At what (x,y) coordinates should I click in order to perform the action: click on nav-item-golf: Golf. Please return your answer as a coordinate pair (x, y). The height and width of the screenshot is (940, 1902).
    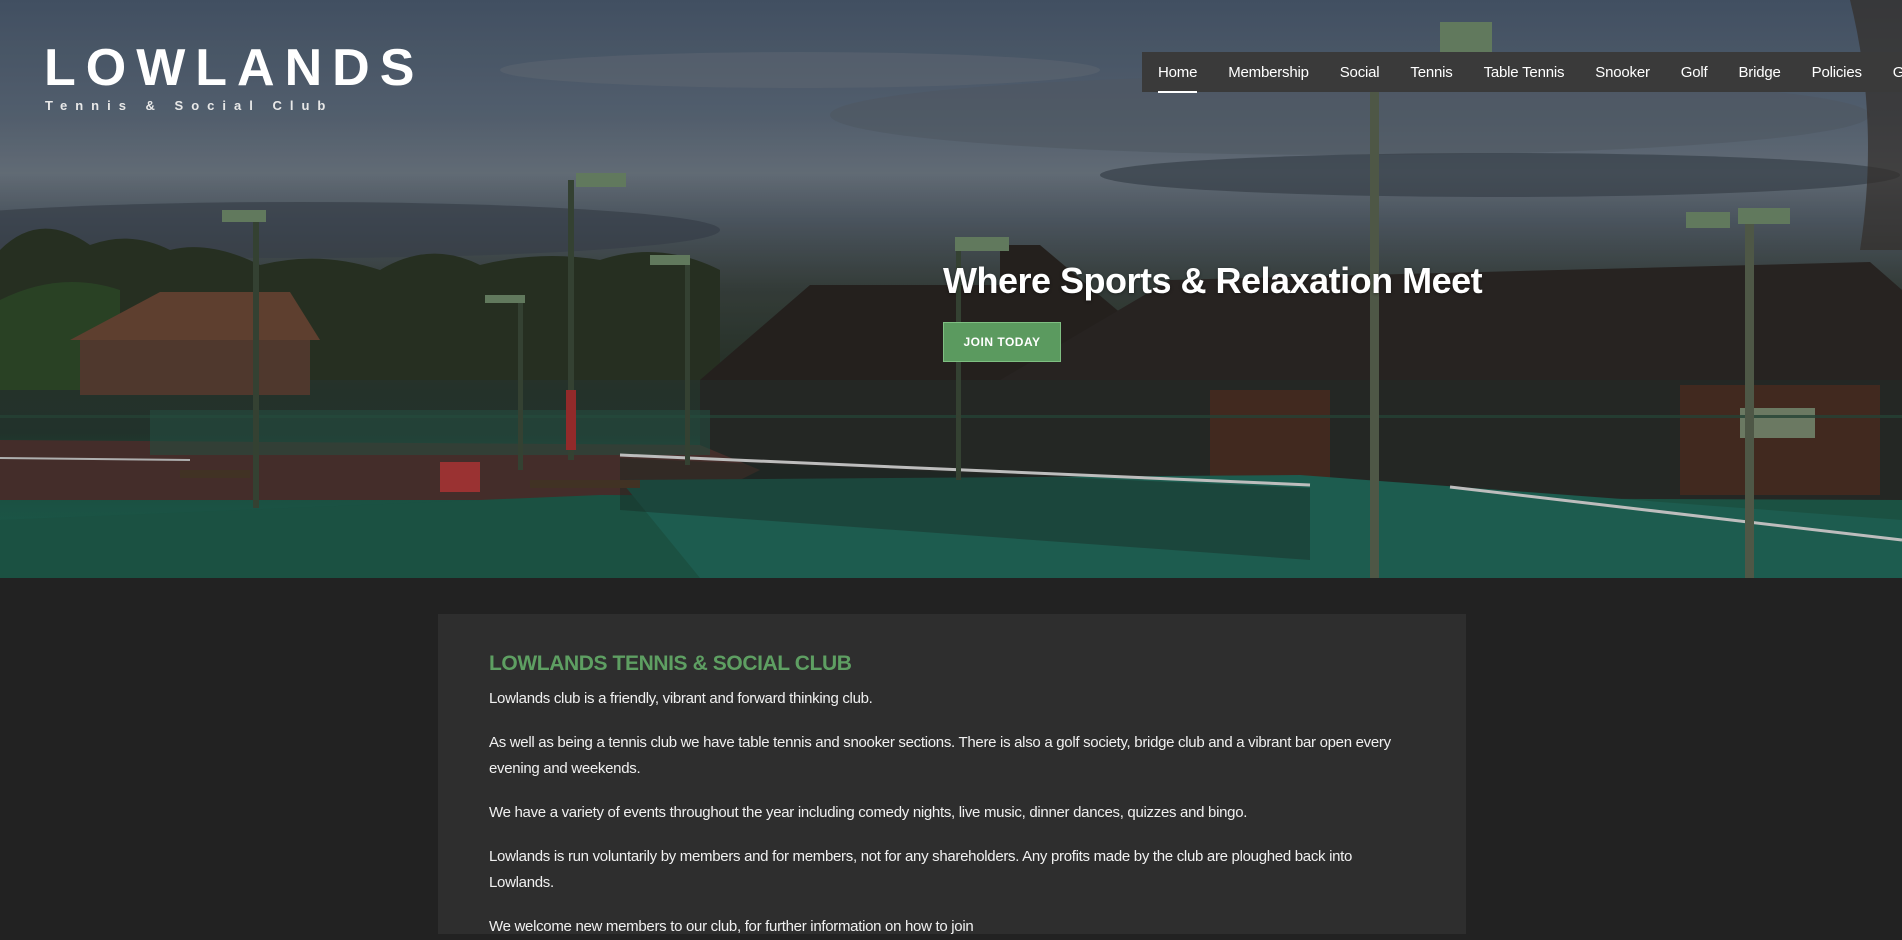
    Looking at the image, I should click on (1694, 72).